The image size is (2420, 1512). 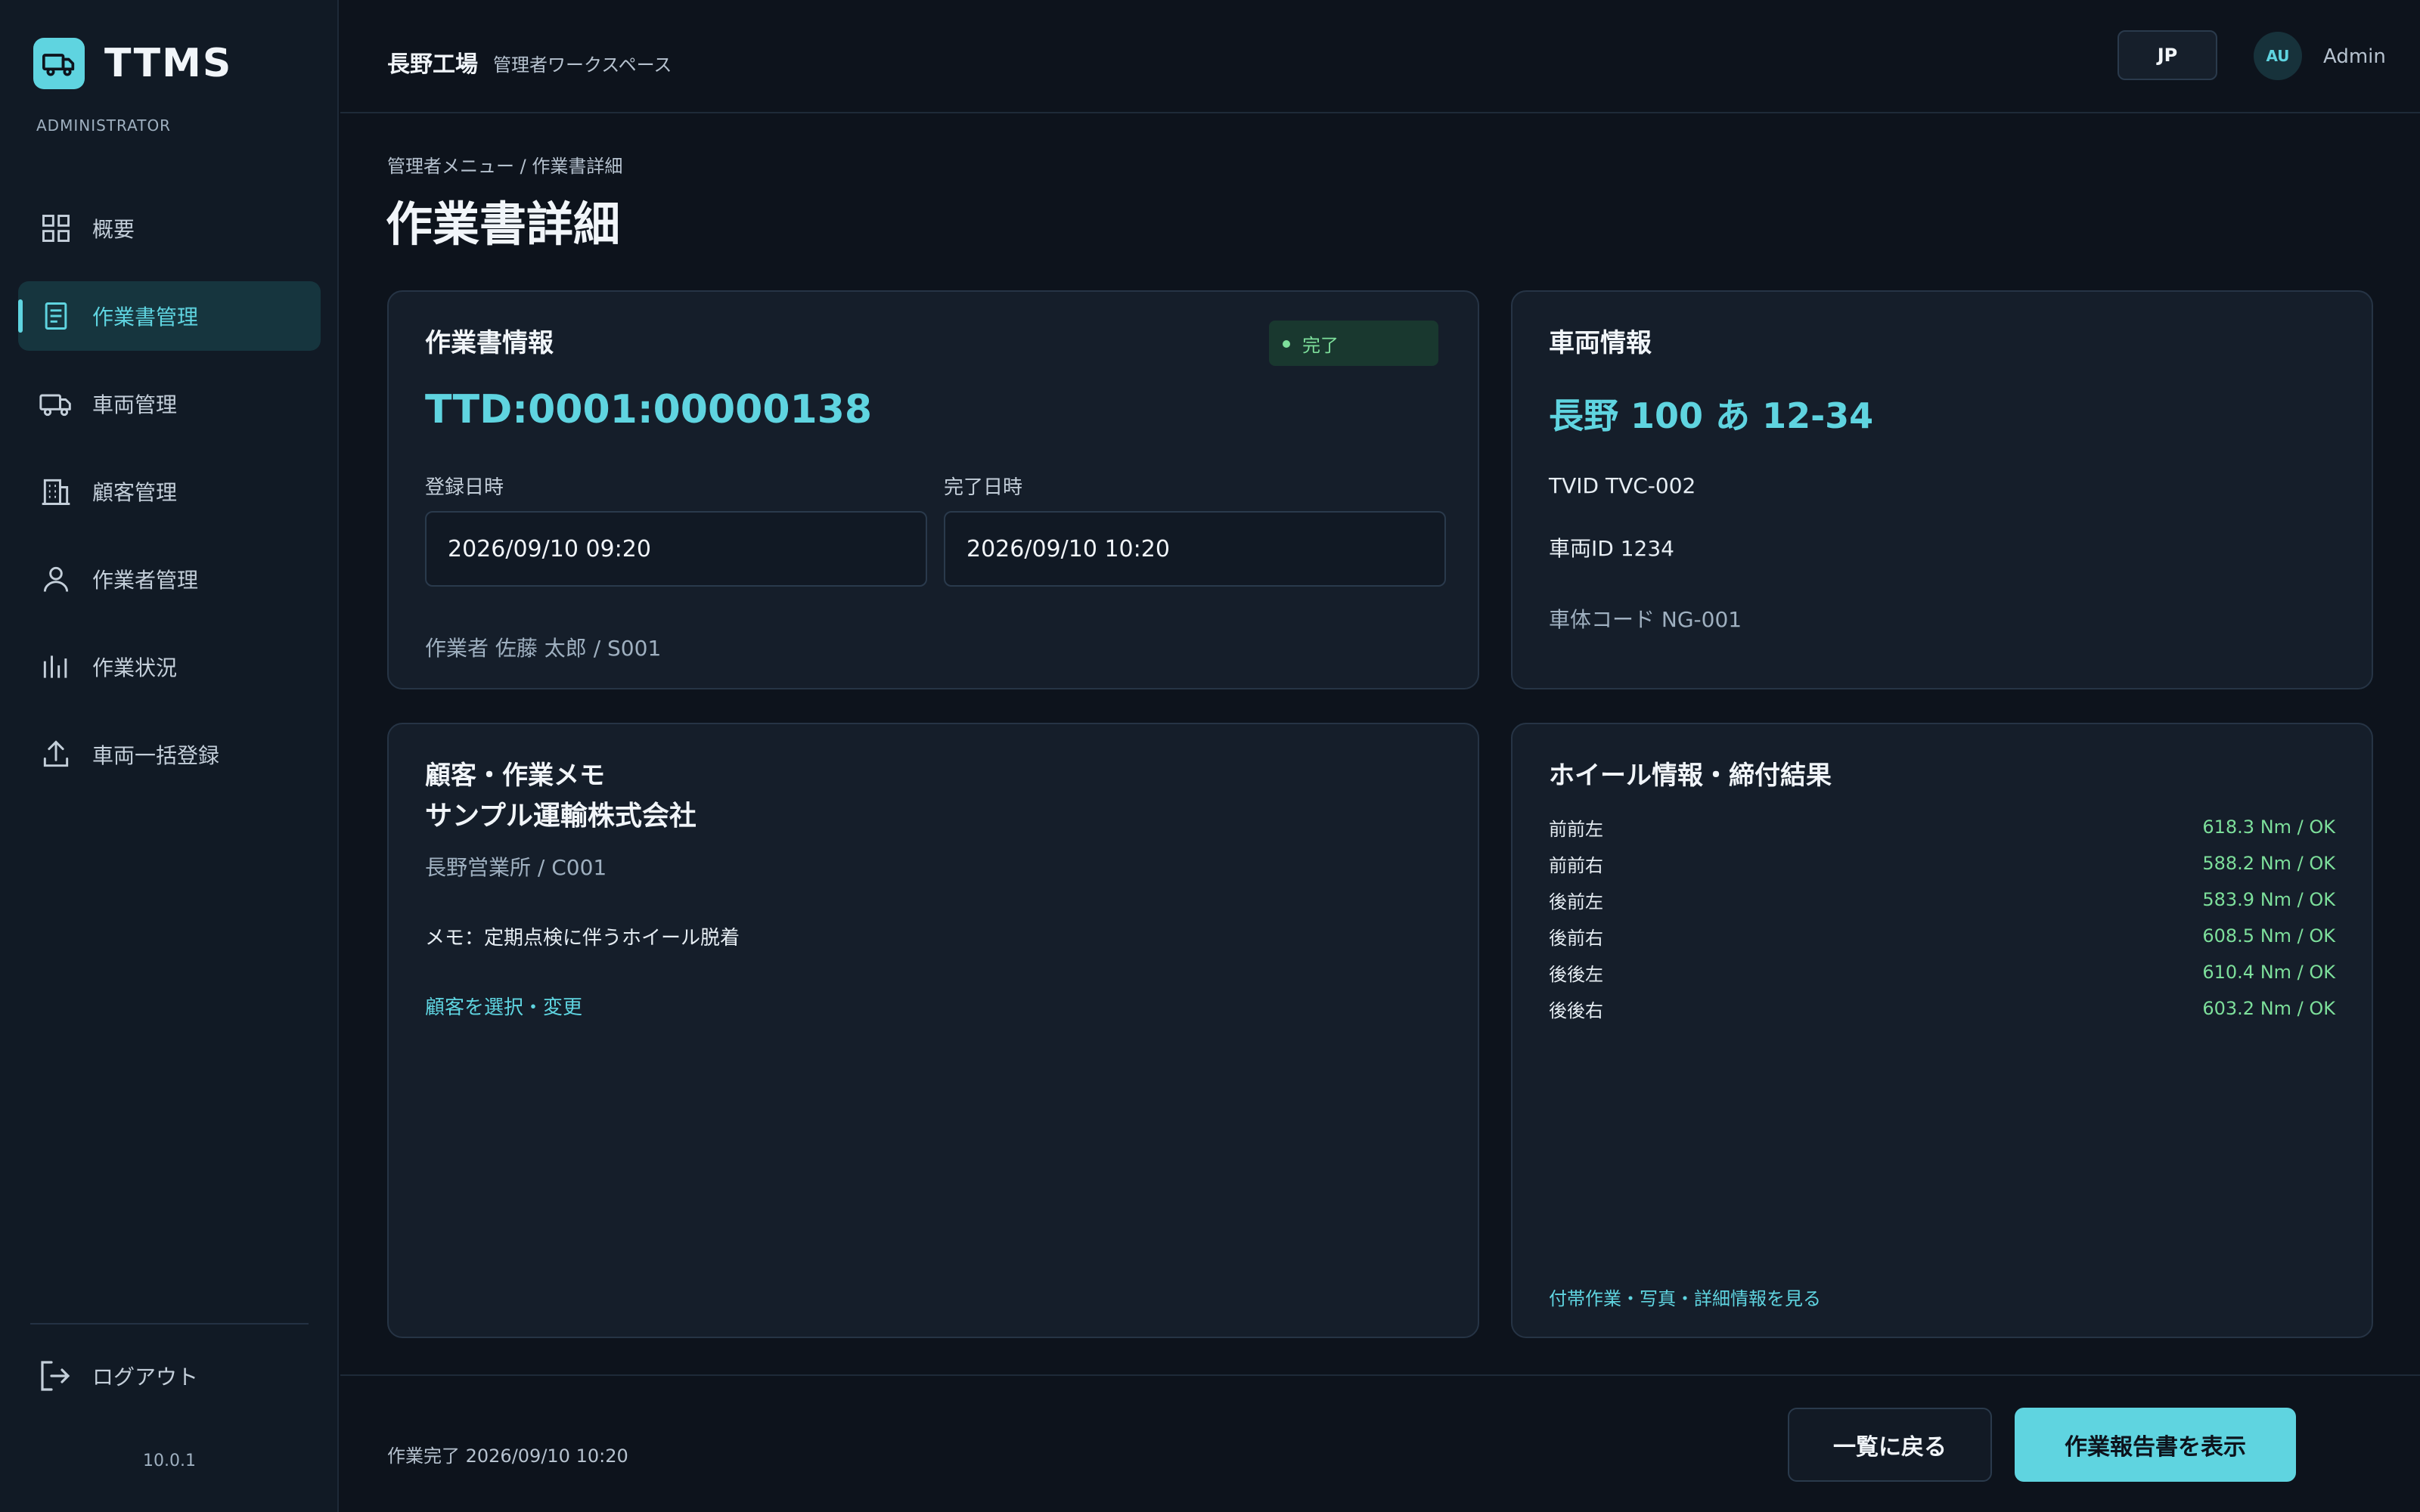 I want to click on sidebar-item-customers: 顧客管理, so click(x=169, y=491).